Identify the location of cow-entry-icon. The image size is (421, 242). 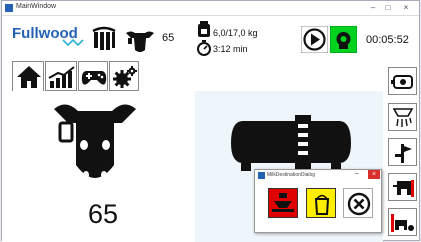
(402, 223).